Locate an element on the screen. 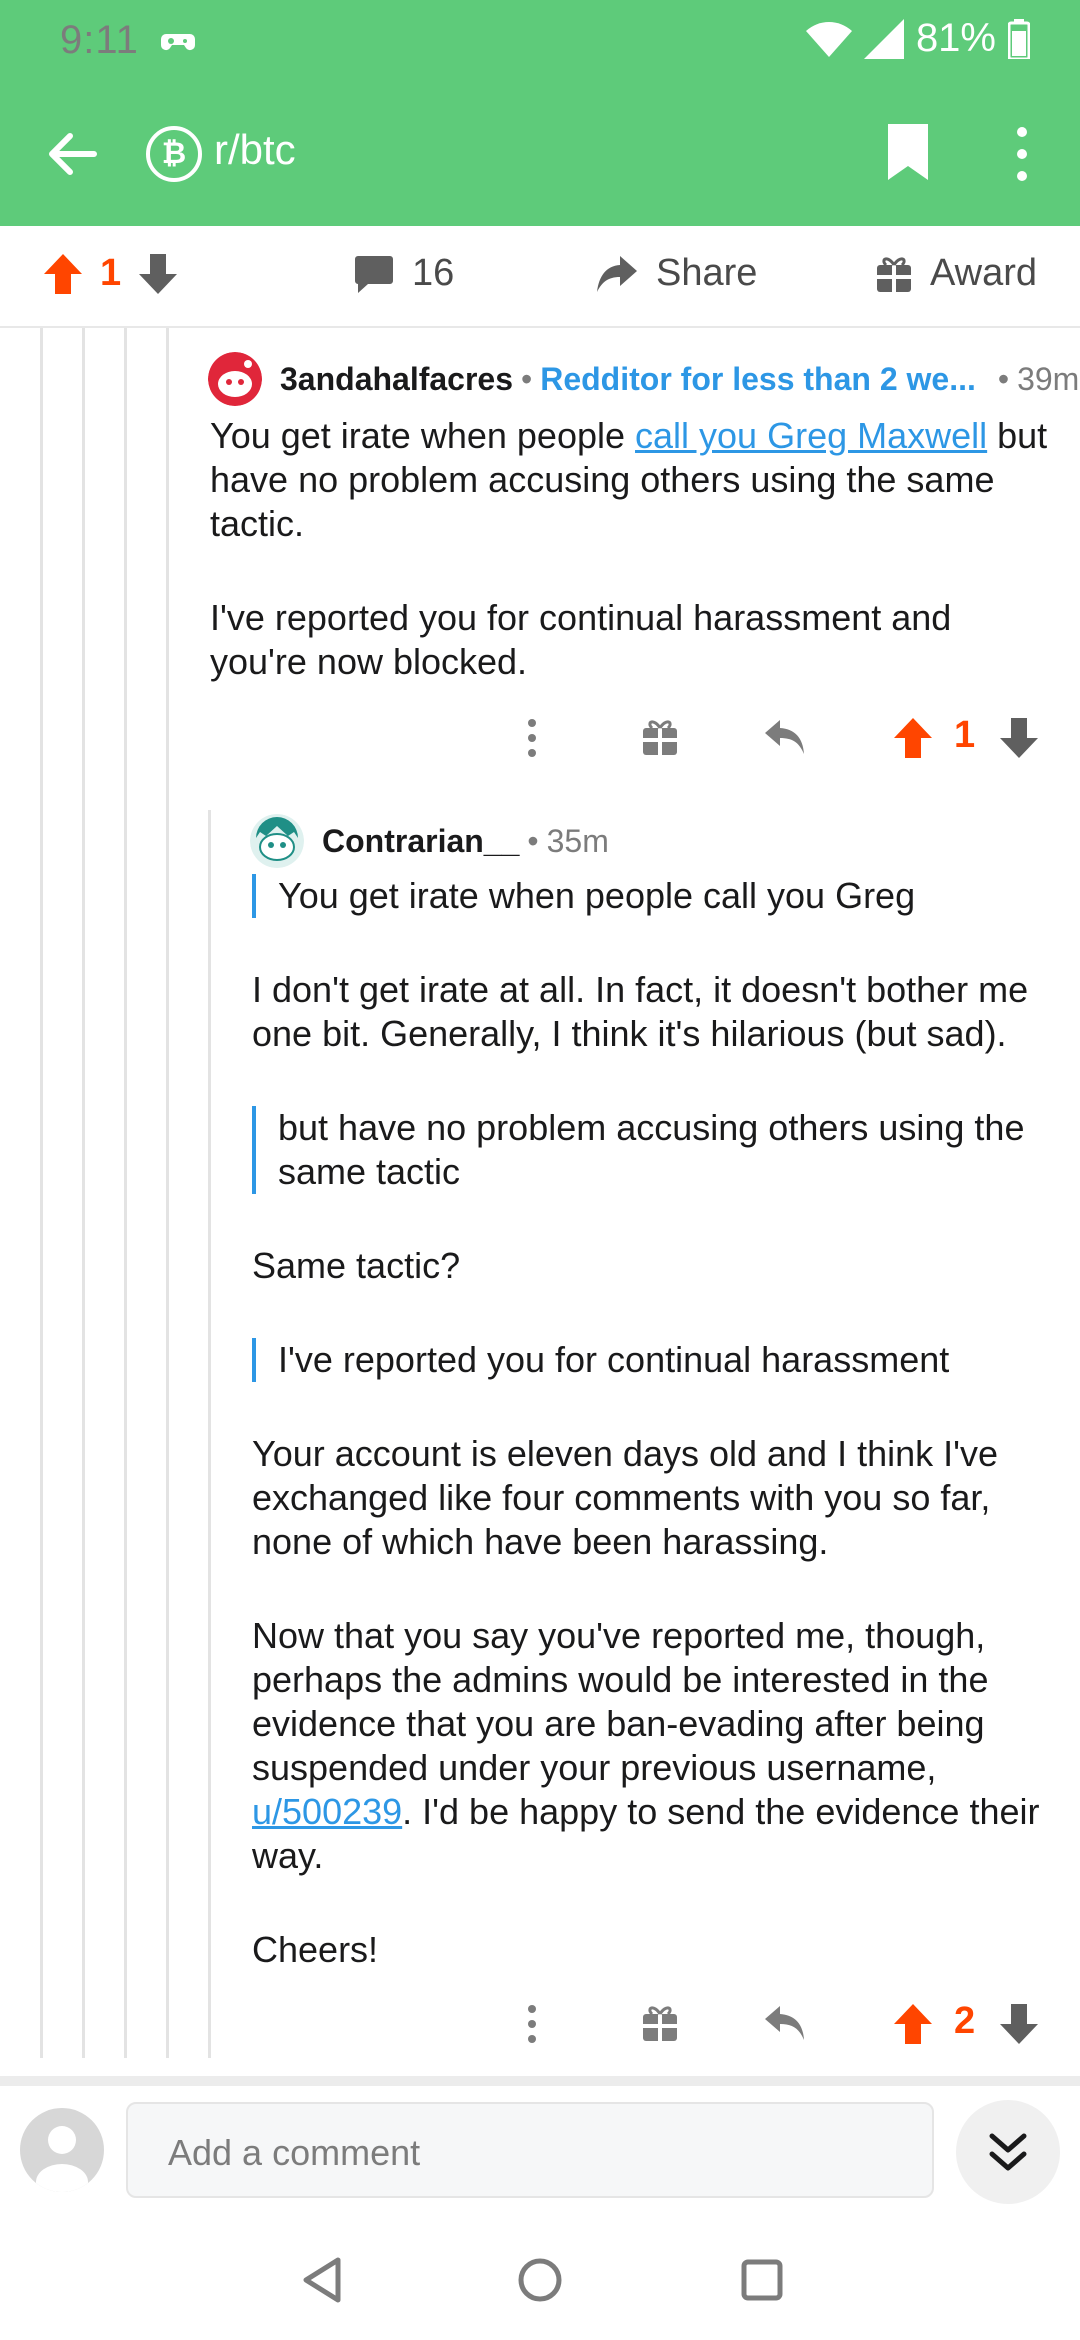  comment-header: Contrarian__ • 35m is located at coordinates (429, 841).